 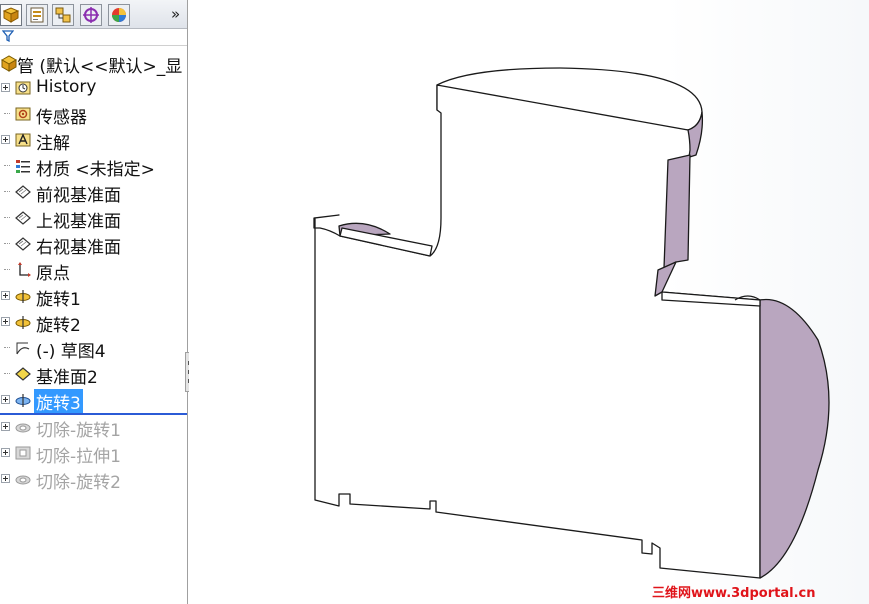 What do you see at coordinates (23, 348) in the screenshot?
I see `sketch-icon` at bounding box center [23, 348].